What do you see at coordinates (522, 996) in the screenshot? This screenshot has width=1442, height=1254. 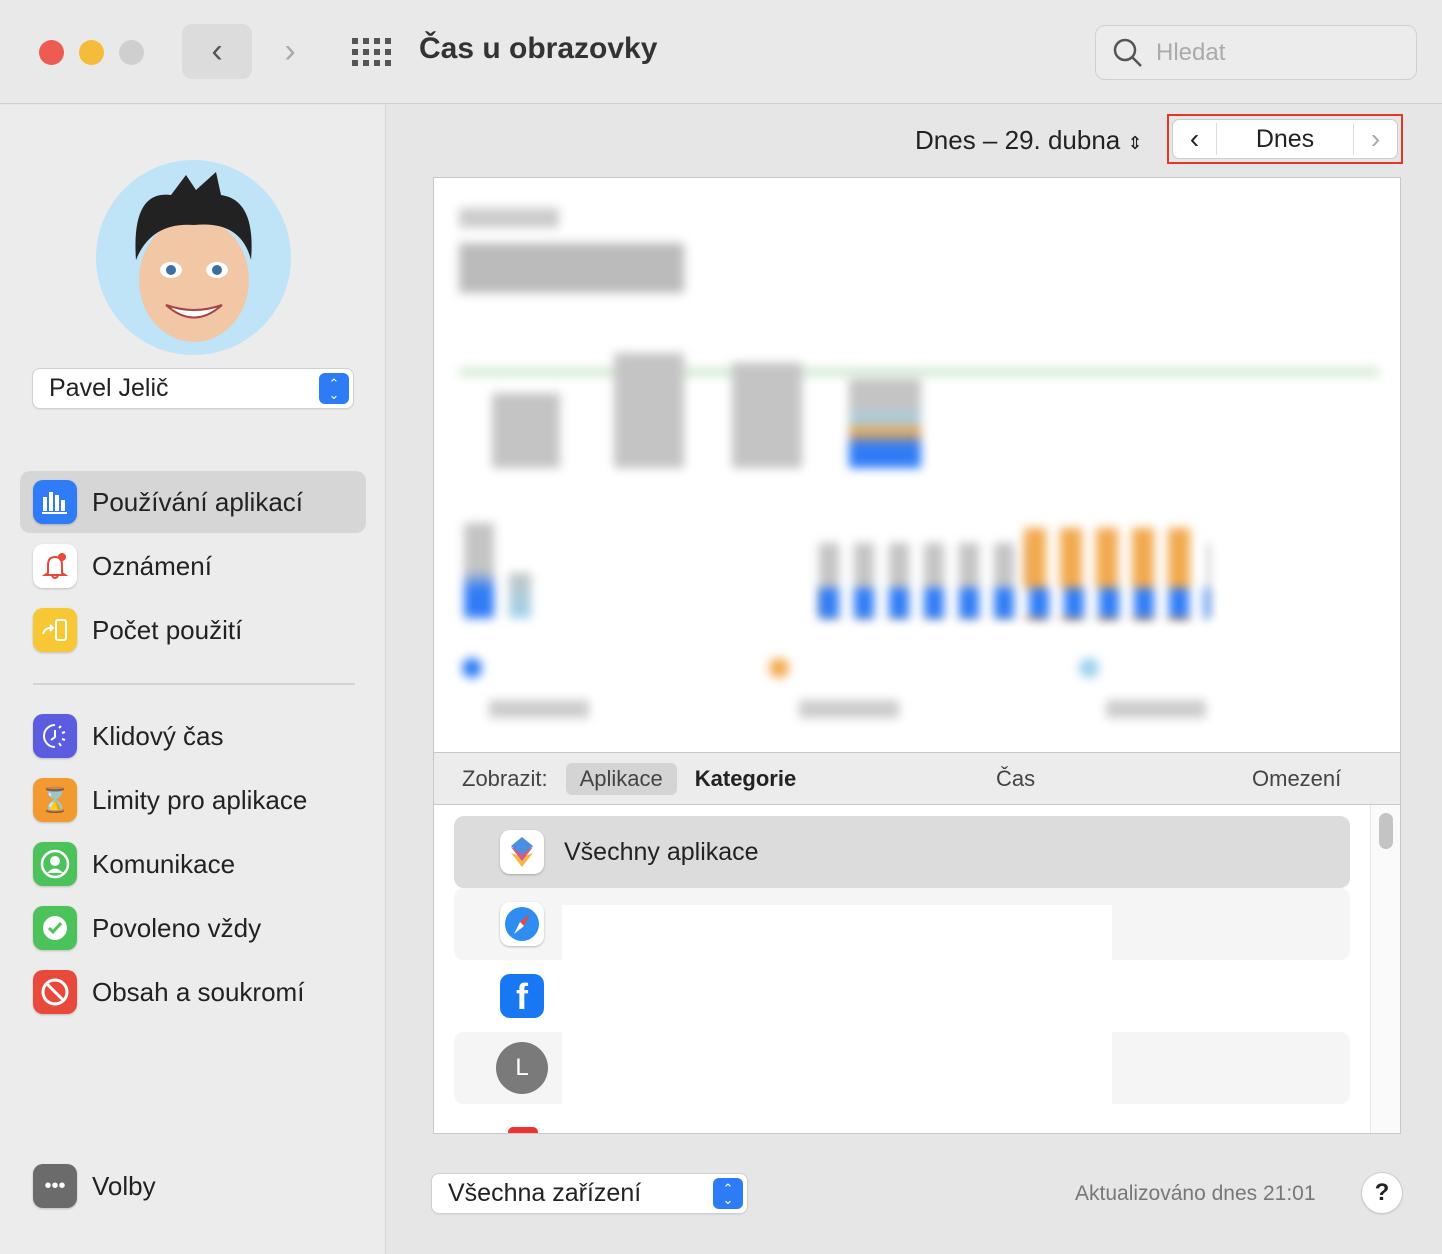 I see `facebook-icon: f` at bounding box center [522, 996].